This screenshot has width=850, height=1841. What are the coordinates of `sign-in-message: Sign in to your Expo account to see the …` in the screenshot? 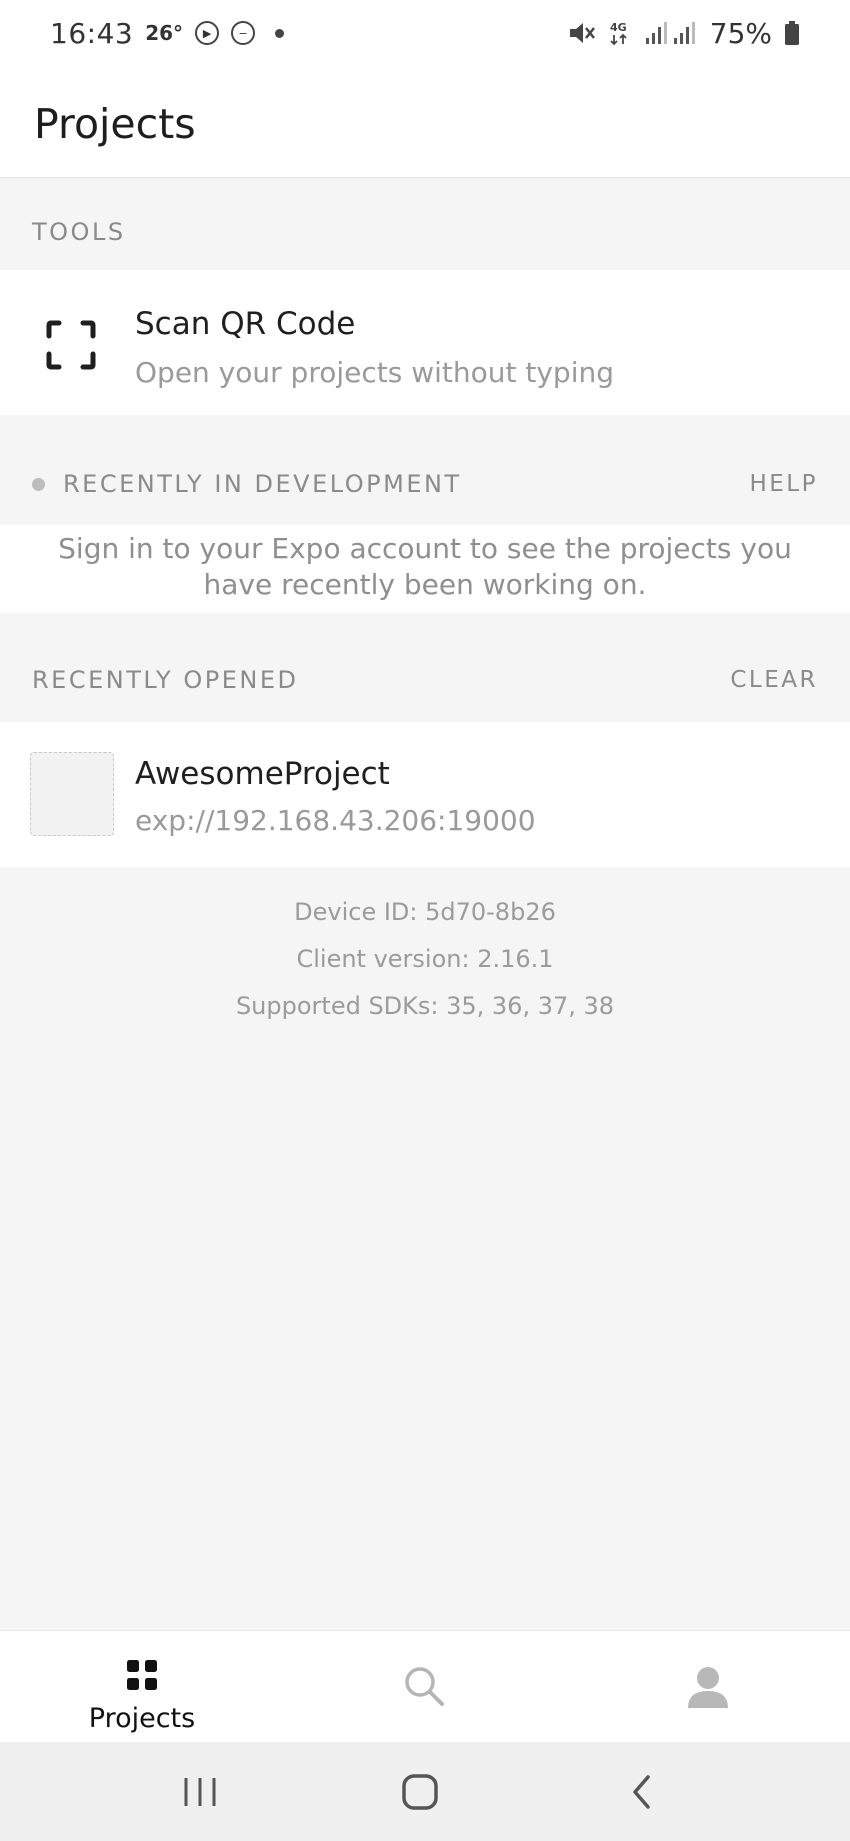 It's located at (425, 566).